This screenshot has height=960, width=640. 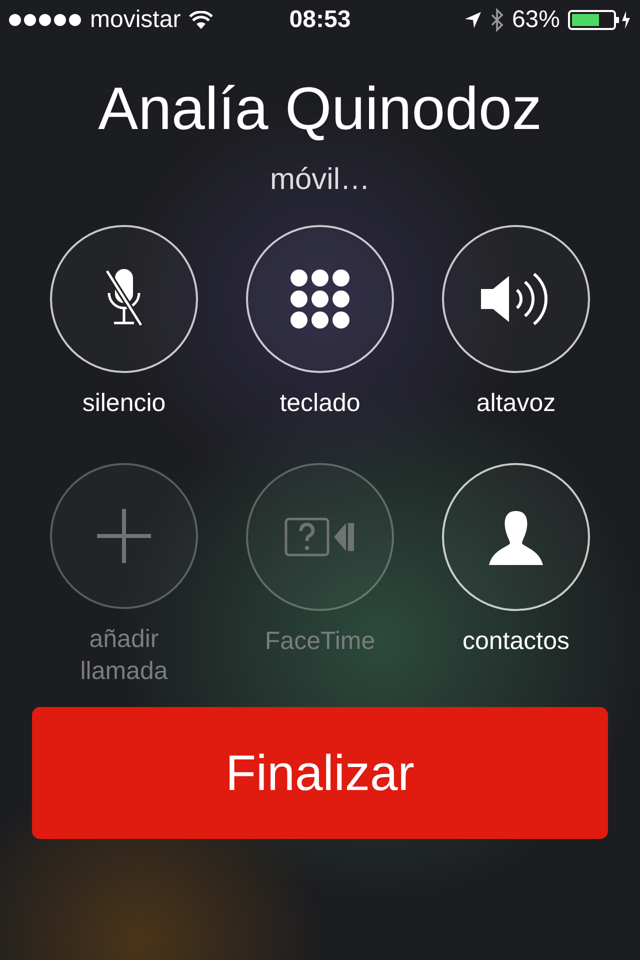 I want to click on control-label: silencio, so click(x=124, y=403).